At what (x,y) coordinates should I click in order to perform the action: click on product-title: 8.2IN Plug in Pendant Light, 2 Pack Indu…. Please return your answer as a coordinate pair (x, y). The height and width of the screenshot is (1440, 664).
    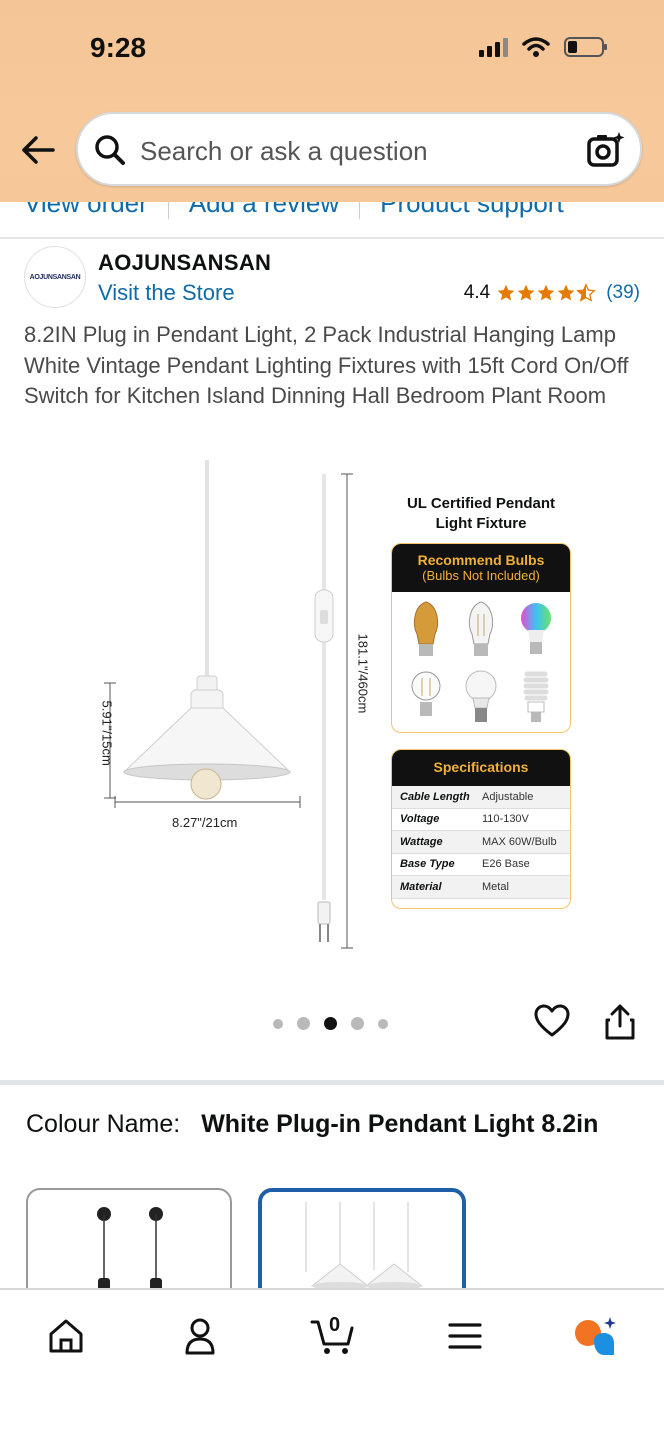
    Looking at the image, I should click on (326, 365).